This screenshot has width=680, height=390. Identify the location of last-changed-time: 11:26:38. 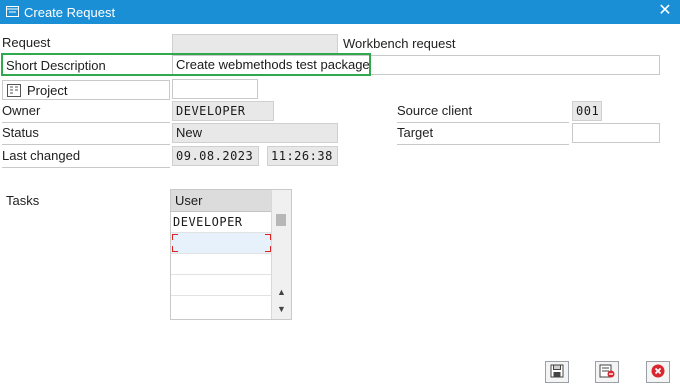
(302, 156).